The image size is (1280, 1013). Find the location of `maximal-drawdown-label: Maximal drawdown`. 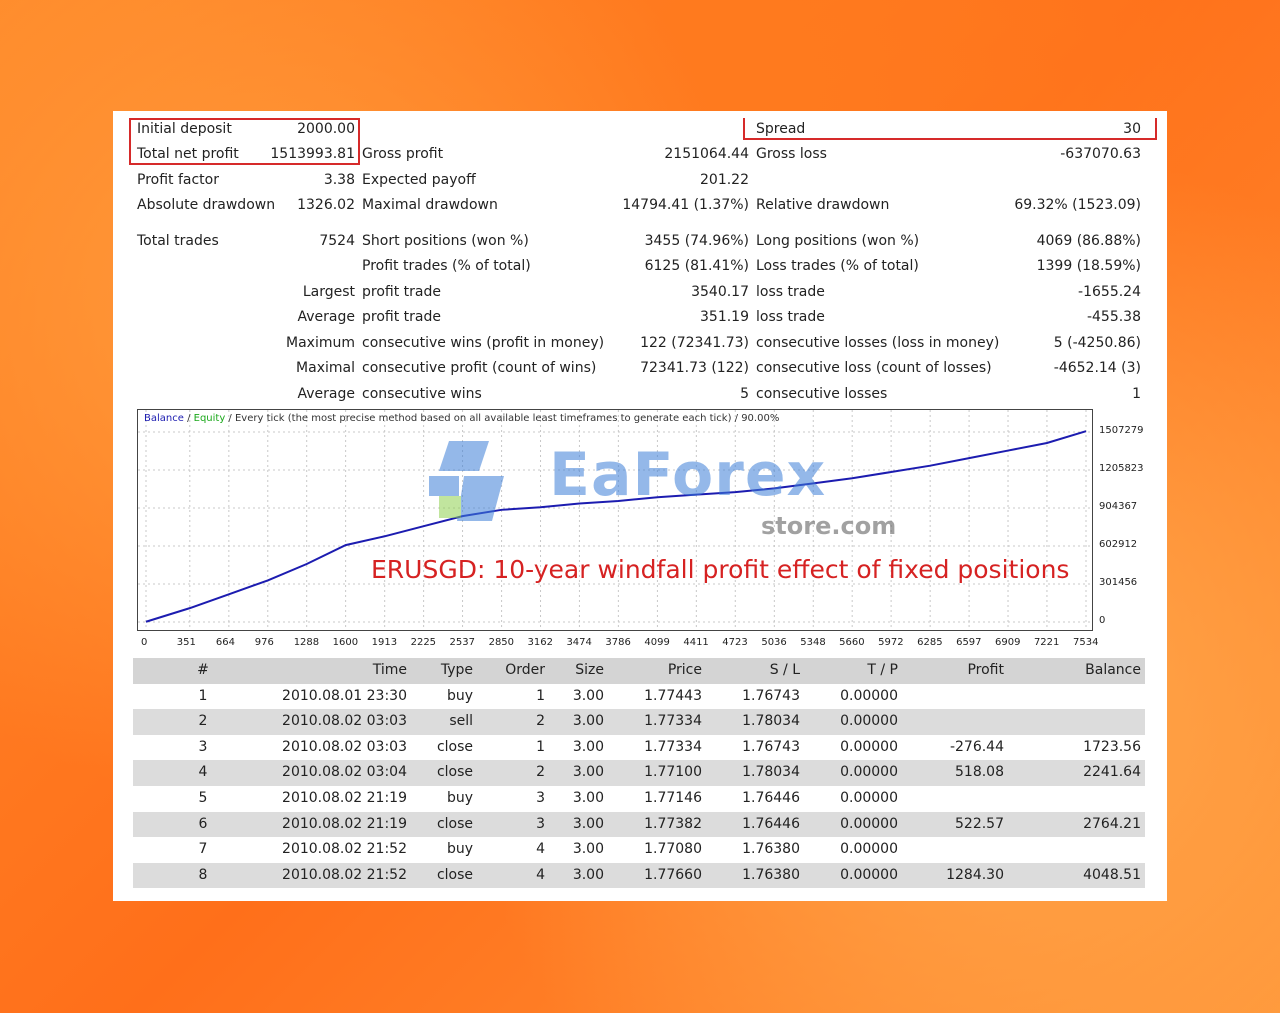

maximal-drawdown-label: Maximal drawdown is located at coordinates (430, 205).